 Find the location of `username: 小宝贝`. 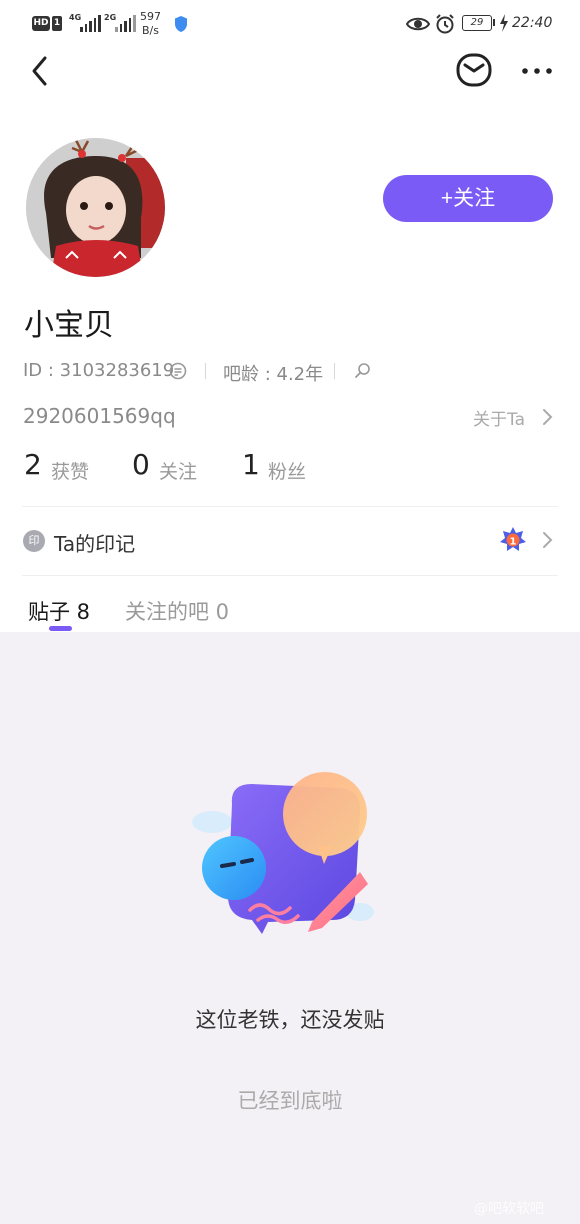

username: 小宝贝 is located at coordinates (69, 325).